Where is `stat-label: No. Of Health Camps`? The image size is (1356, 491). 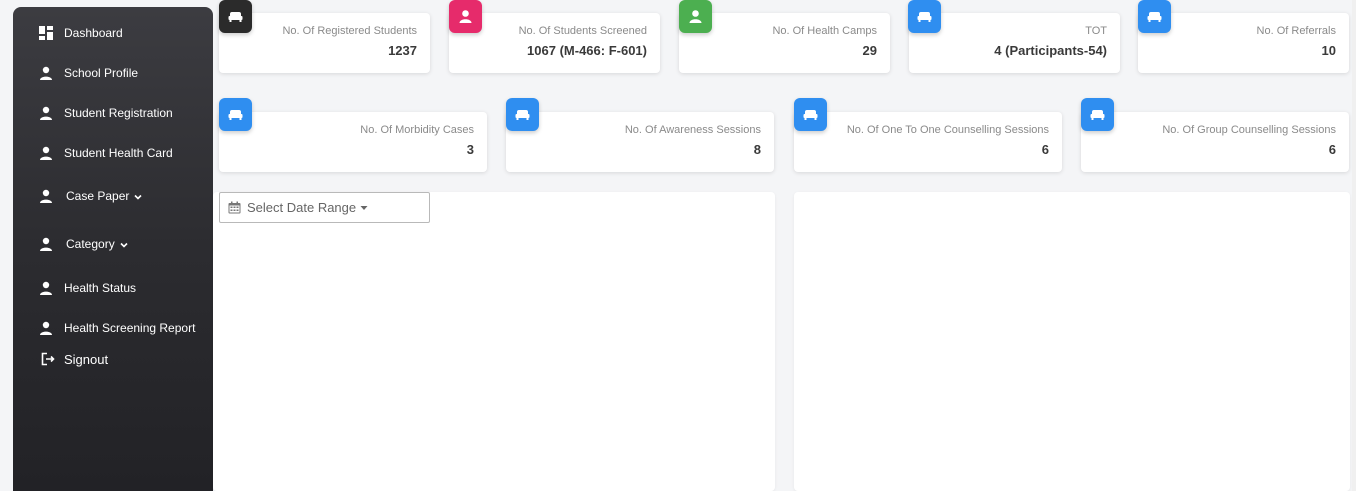
stat-label: No. Of Health Camps is located at coordinates (824, 31).